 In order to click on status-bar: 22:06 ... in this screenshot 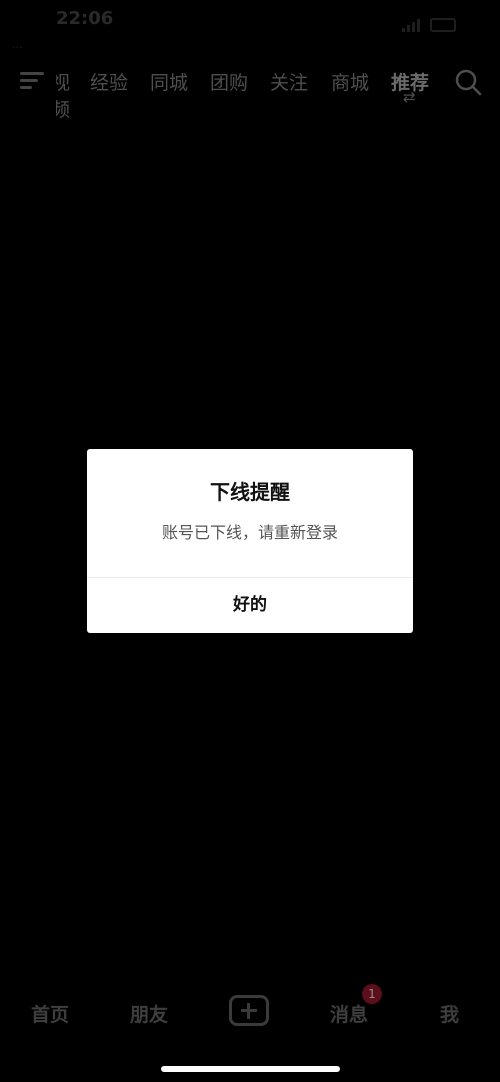, I will do `click(250, 30)`.